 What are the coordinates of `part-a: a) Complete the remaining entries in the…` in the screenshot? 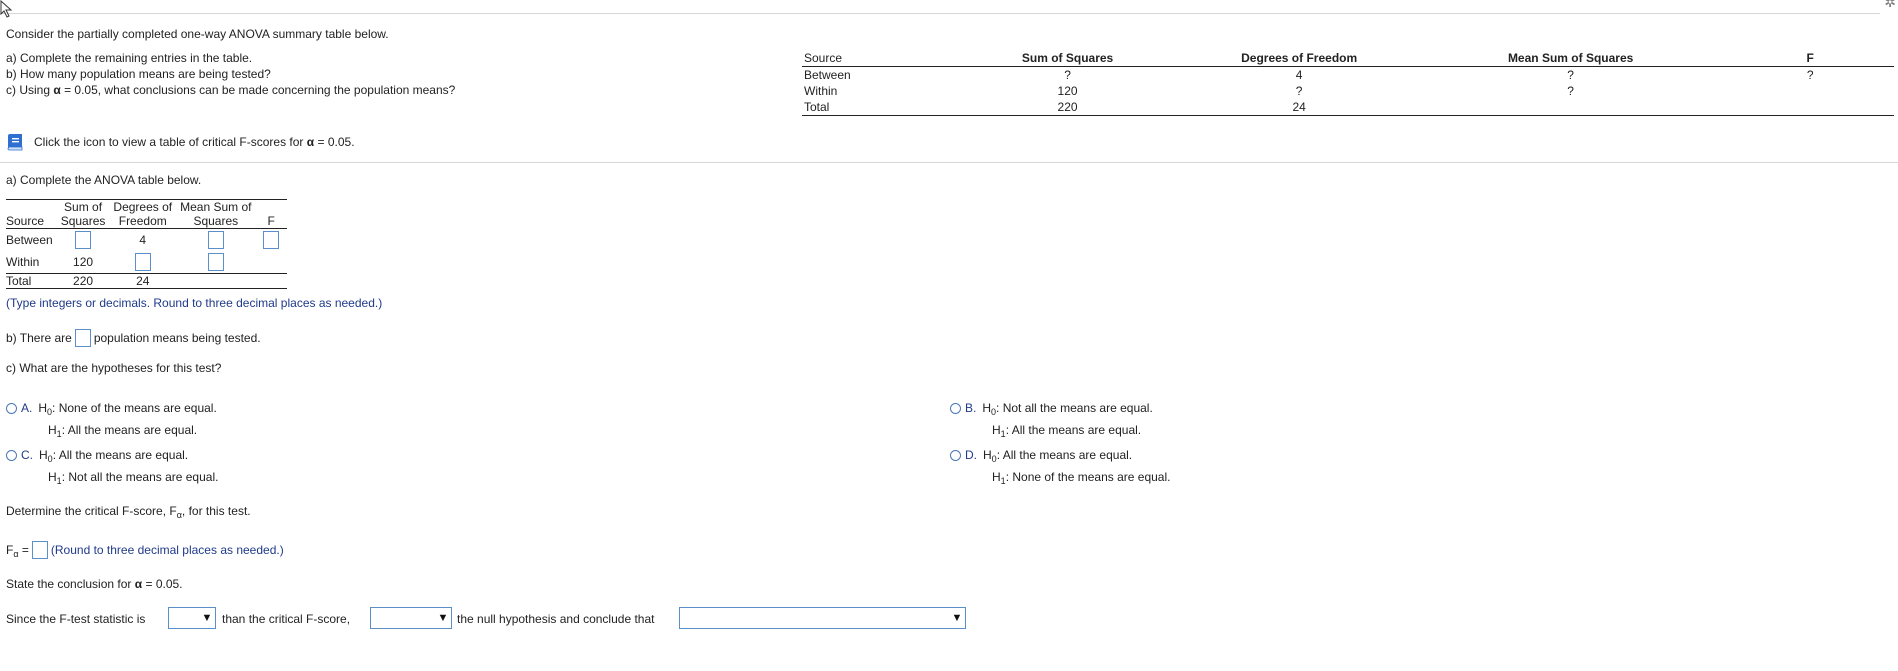 It's located at (129, 58).